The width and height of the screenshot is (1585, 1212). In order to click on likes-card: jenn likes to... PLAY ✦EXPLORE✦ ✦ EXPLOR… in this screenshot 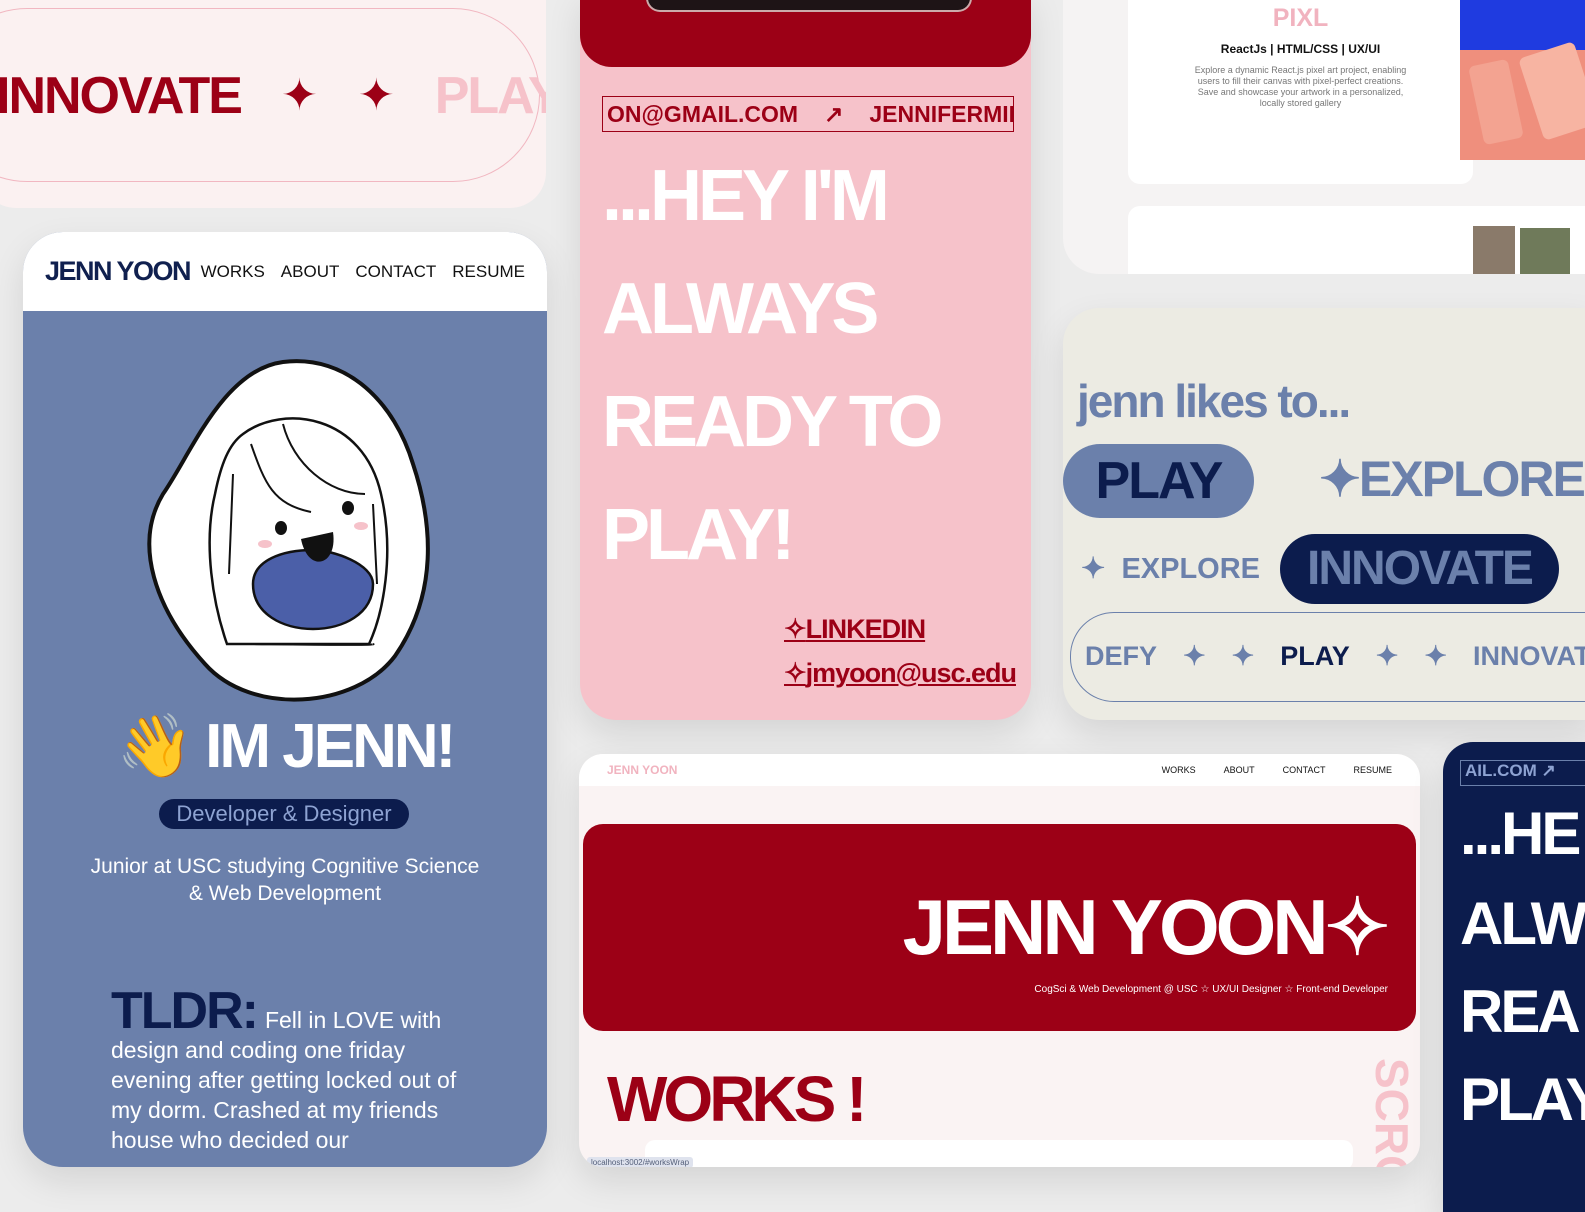, I will do `click(1324, 514)`.